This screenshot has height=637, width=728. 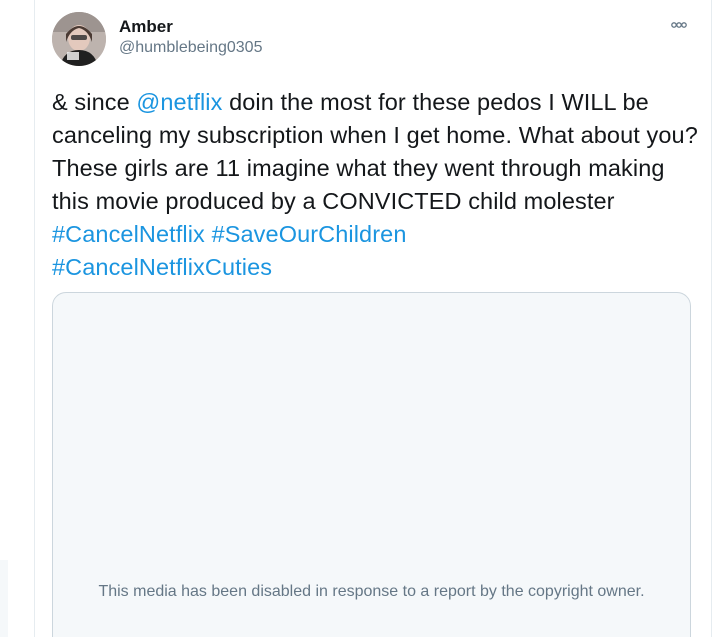 I want to click on hashtag-cancel-netflix-cuties: #CancelNetflixCuties, so click(x=162, y=267).